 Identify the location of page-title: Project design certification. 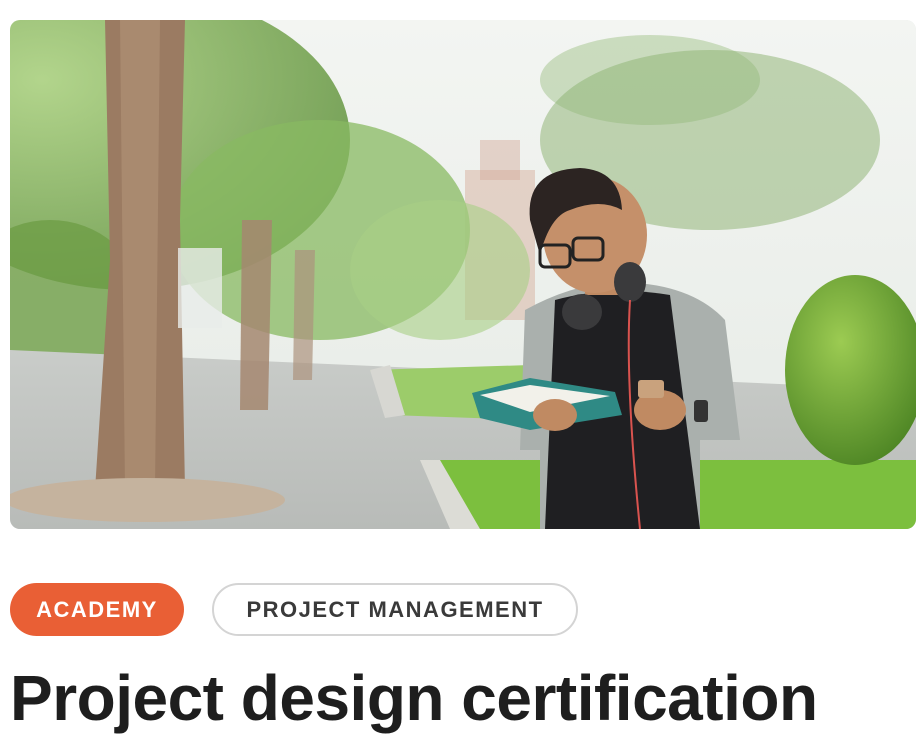
(414, 698).